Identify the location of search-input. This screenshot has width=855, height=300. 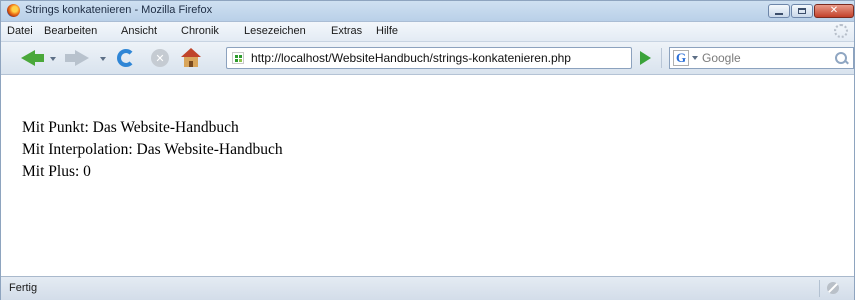
(762, 58).